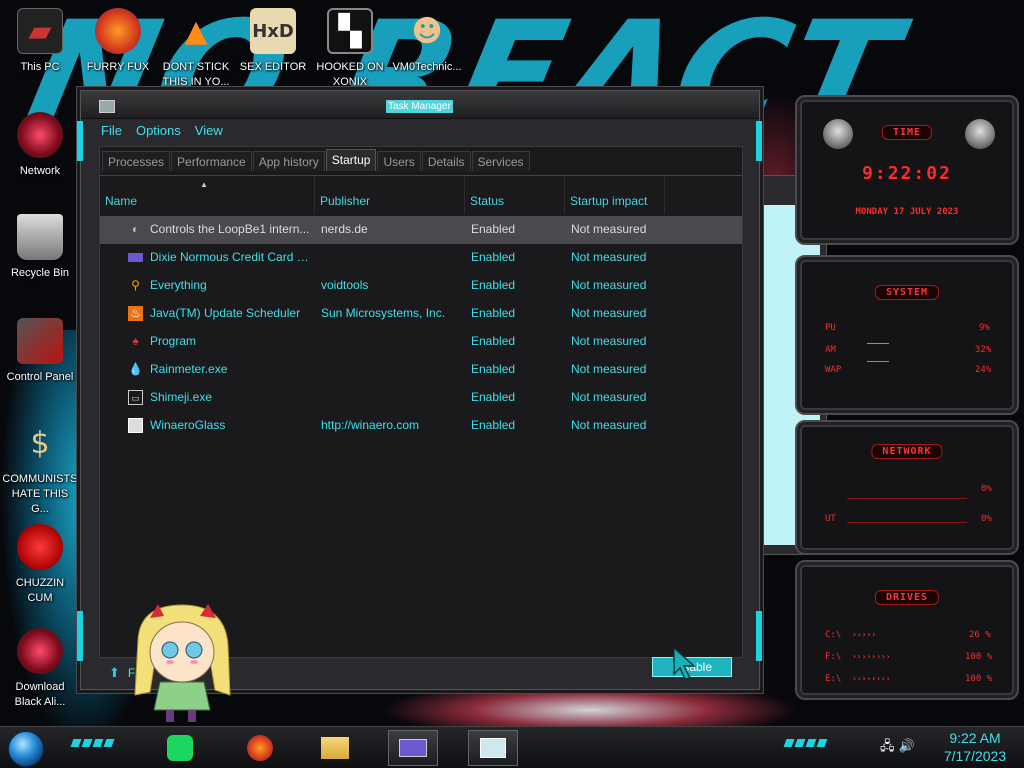 The height and width of the screenshot is (768, 1024). I want to click on java-icon: ♨, so click(135, 313).